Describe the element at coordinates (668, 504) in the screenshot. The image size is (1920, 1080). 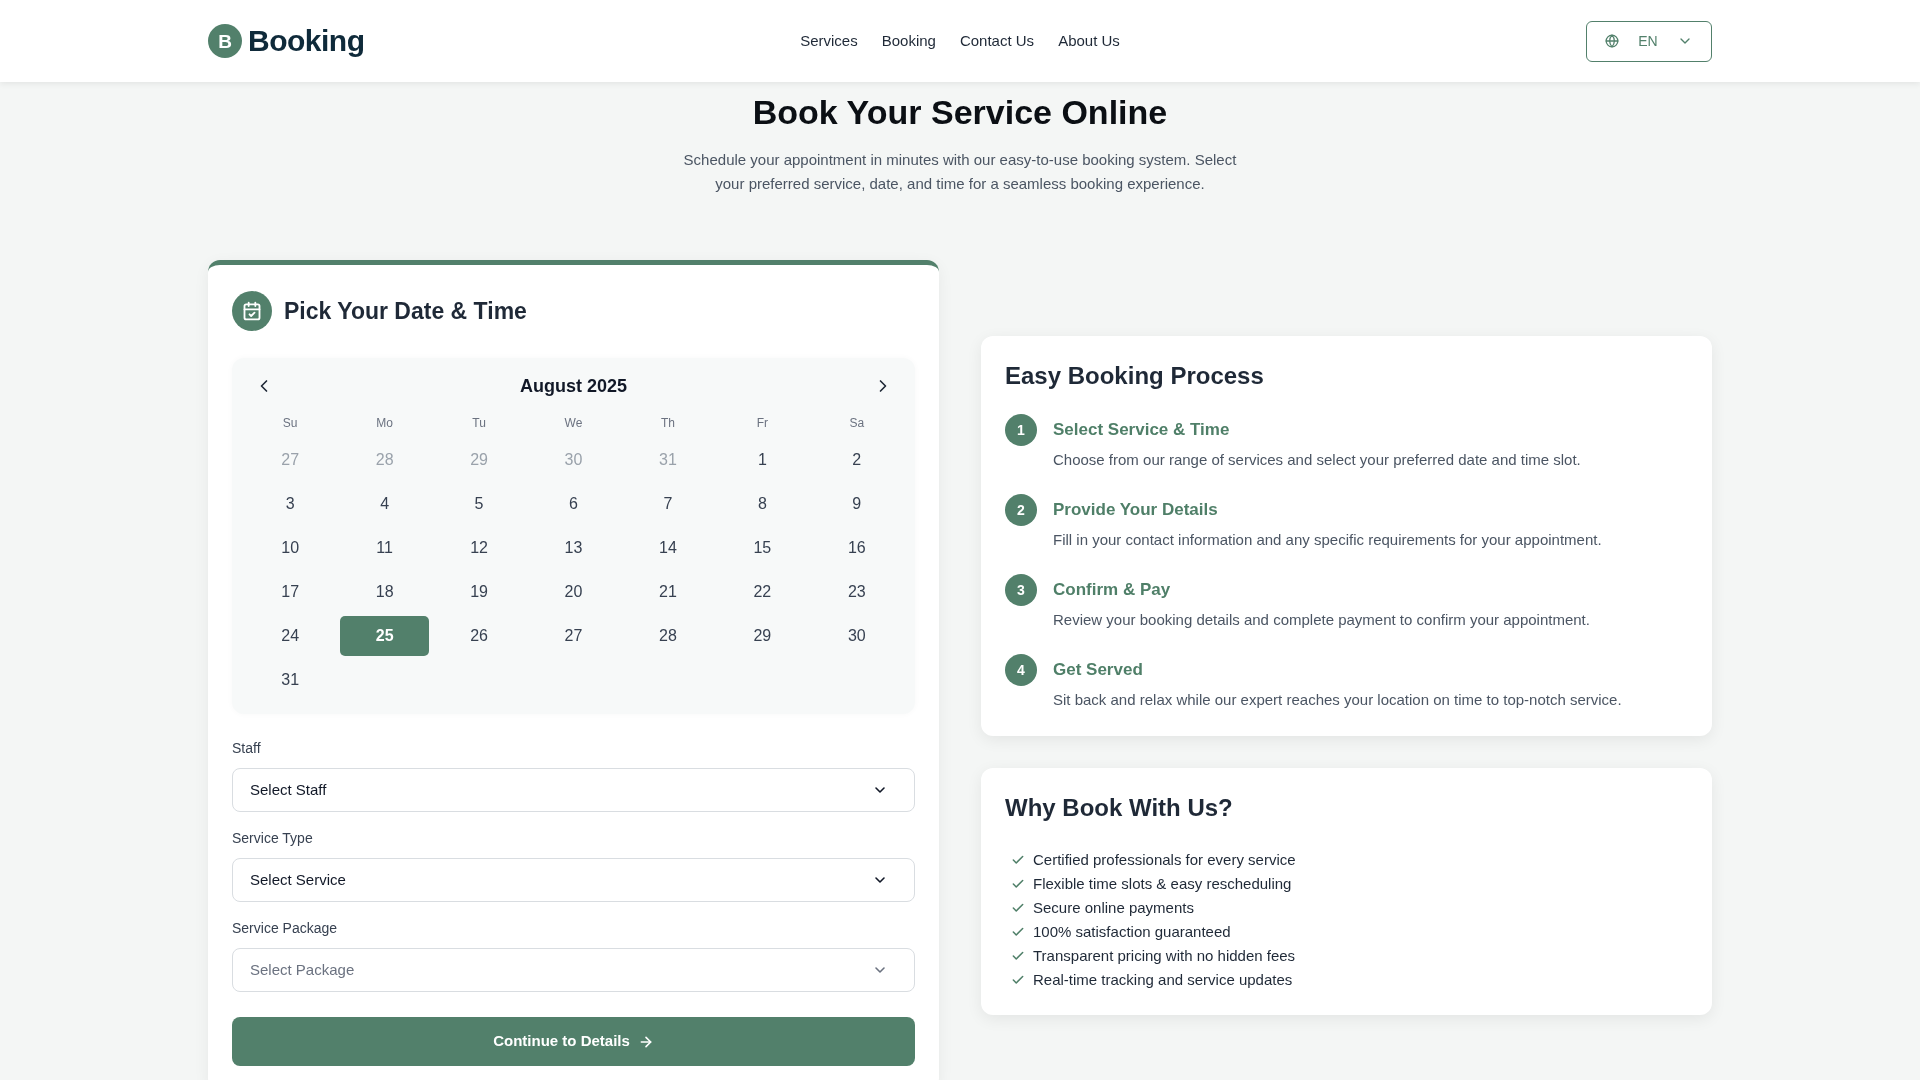
I see `calendar-day: 7` at that location.